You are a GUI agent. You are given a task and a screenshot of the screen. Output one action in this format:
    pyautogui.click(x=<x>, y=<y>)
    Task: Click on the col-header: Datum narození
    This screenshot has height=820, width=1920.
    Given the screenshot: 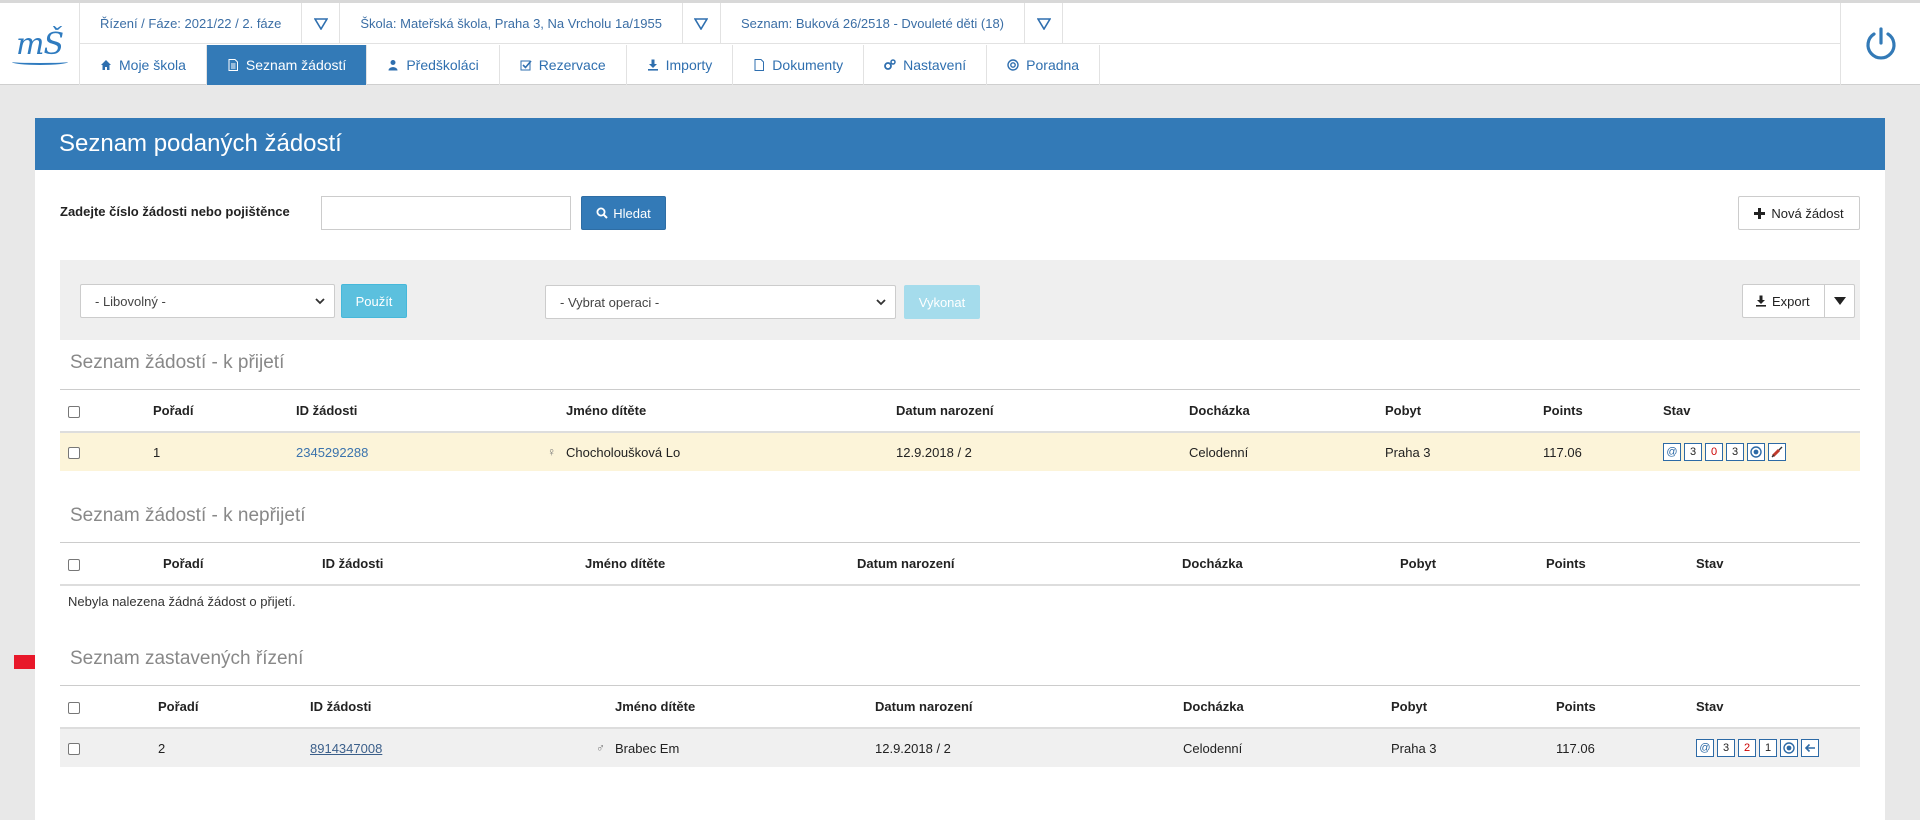 What is the action you would take?
    pyautogui.click(x=1042, y=411)
    